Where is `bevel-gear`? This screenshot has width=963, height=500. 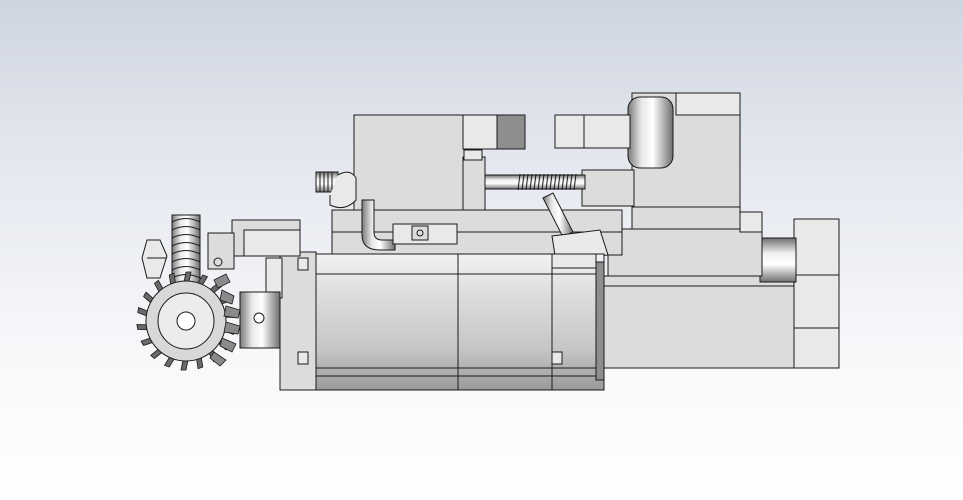
bevel-gear is located at coordinates (188, 321).